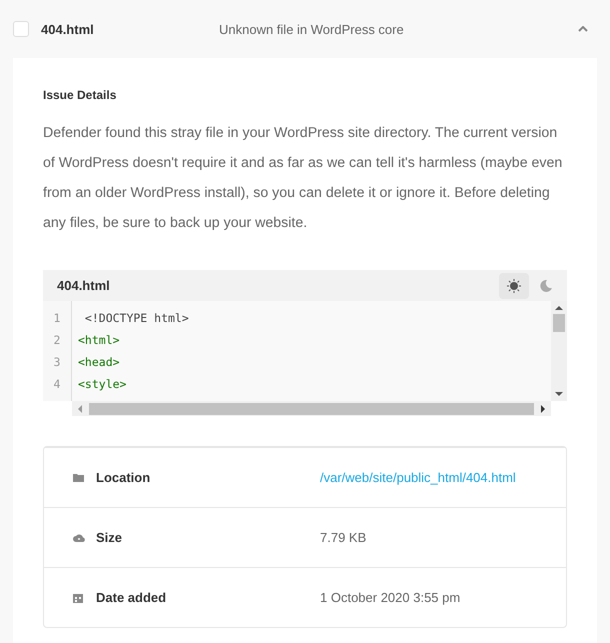  What do you see at coordinates (99, 340) in the screenshot?
I see `code-line: <html>` at bounding box center [99, 340].